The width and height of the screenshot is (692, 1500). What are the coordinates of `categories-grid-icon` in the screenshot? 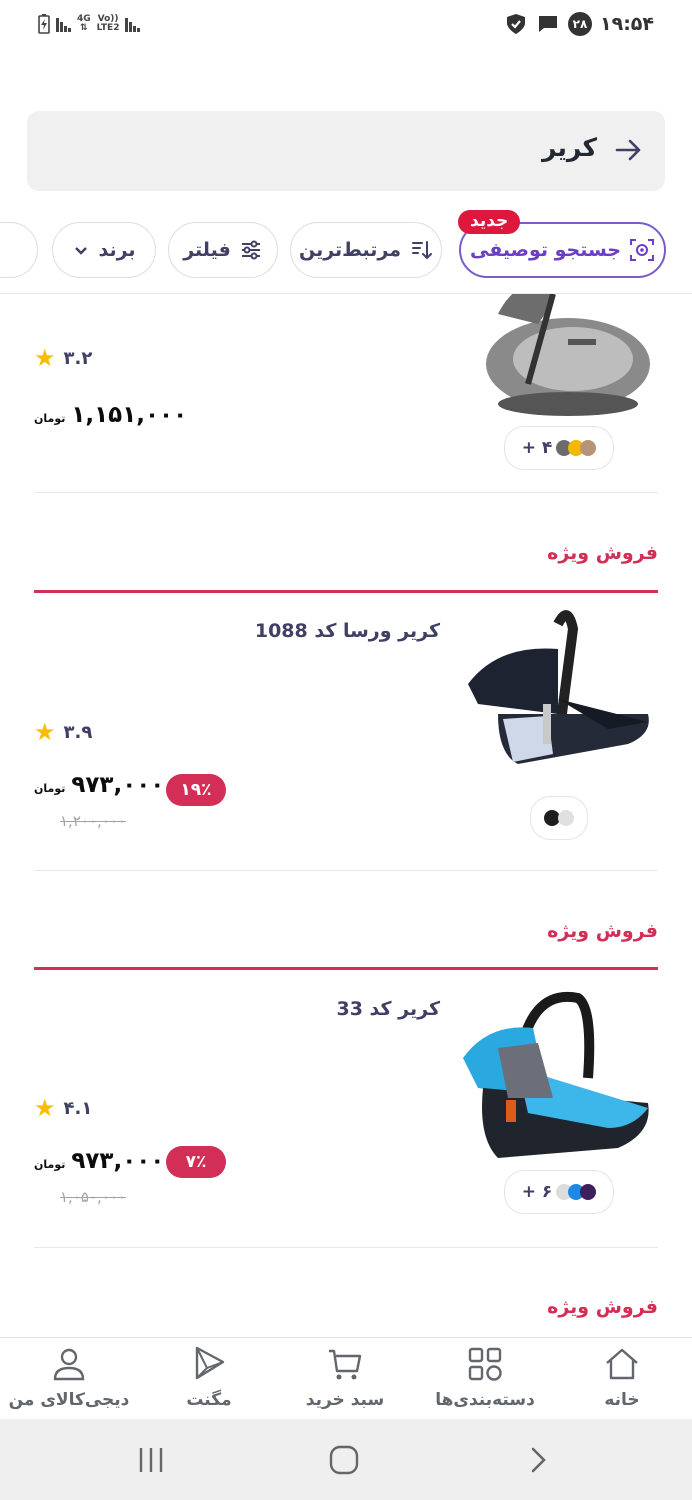 It's located at (485, 1364).